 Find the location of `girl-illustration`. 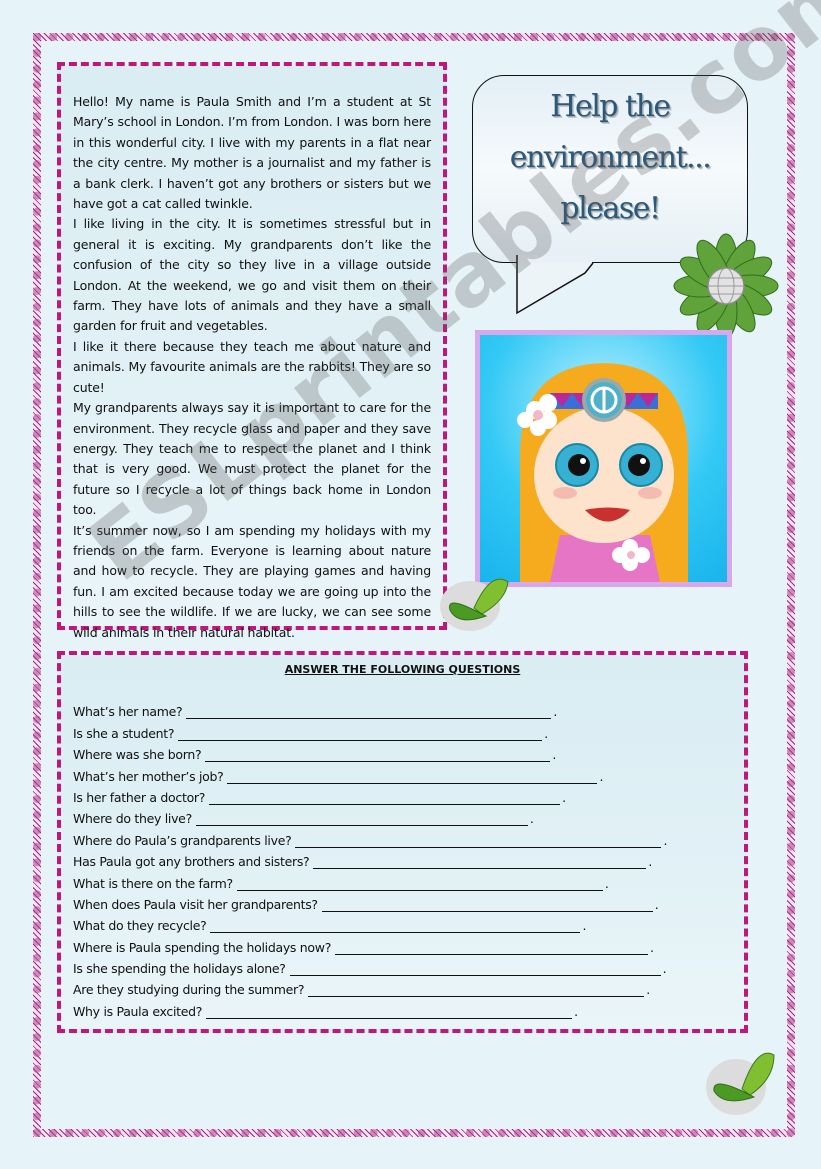

girl-illustration is located at coordinates (602, 472).